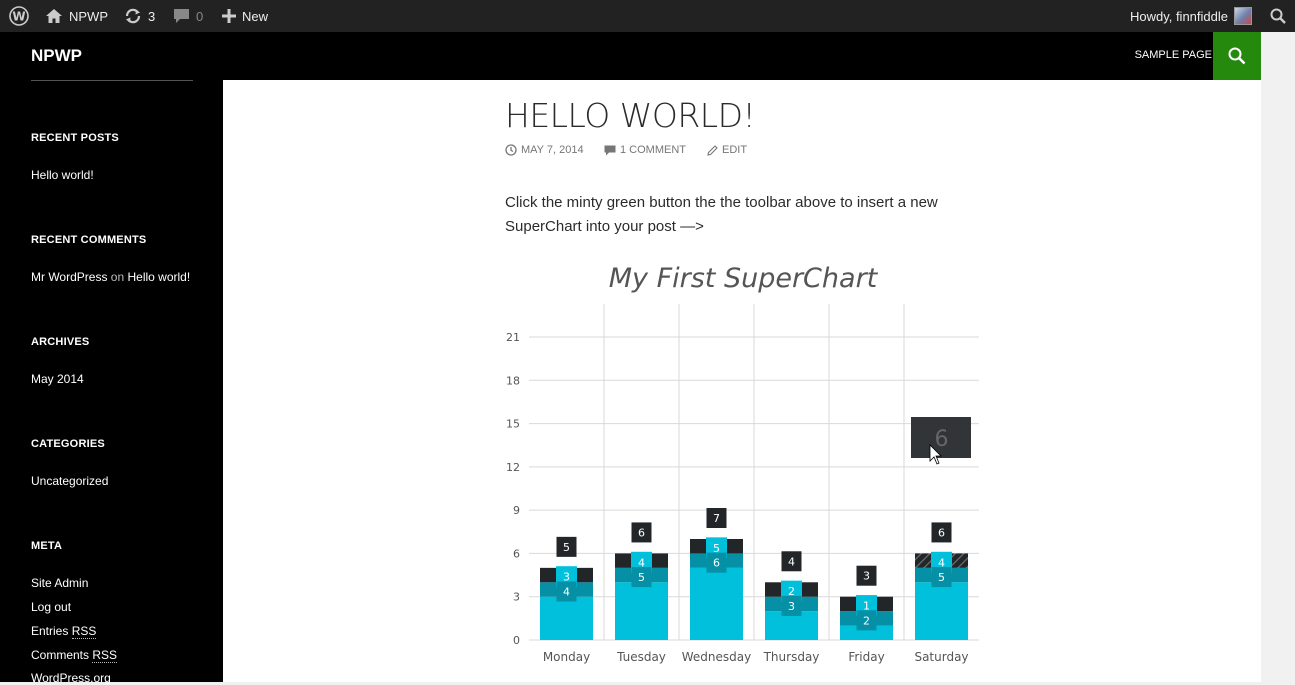 This screenshot has width=1295, height=685. What do you see at coordinates (51, 607) in the screenshot?
I see `log-out-link: Log out` at bounding box center [51, 607].